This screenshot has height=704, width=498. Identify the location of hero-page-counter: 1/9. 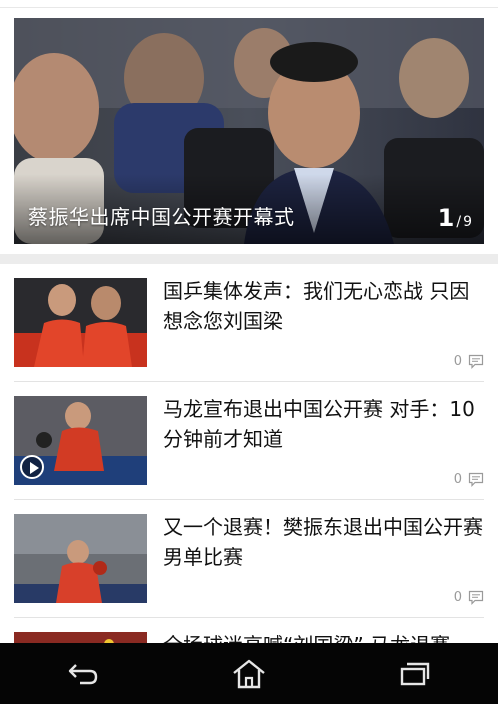
(455, 218).